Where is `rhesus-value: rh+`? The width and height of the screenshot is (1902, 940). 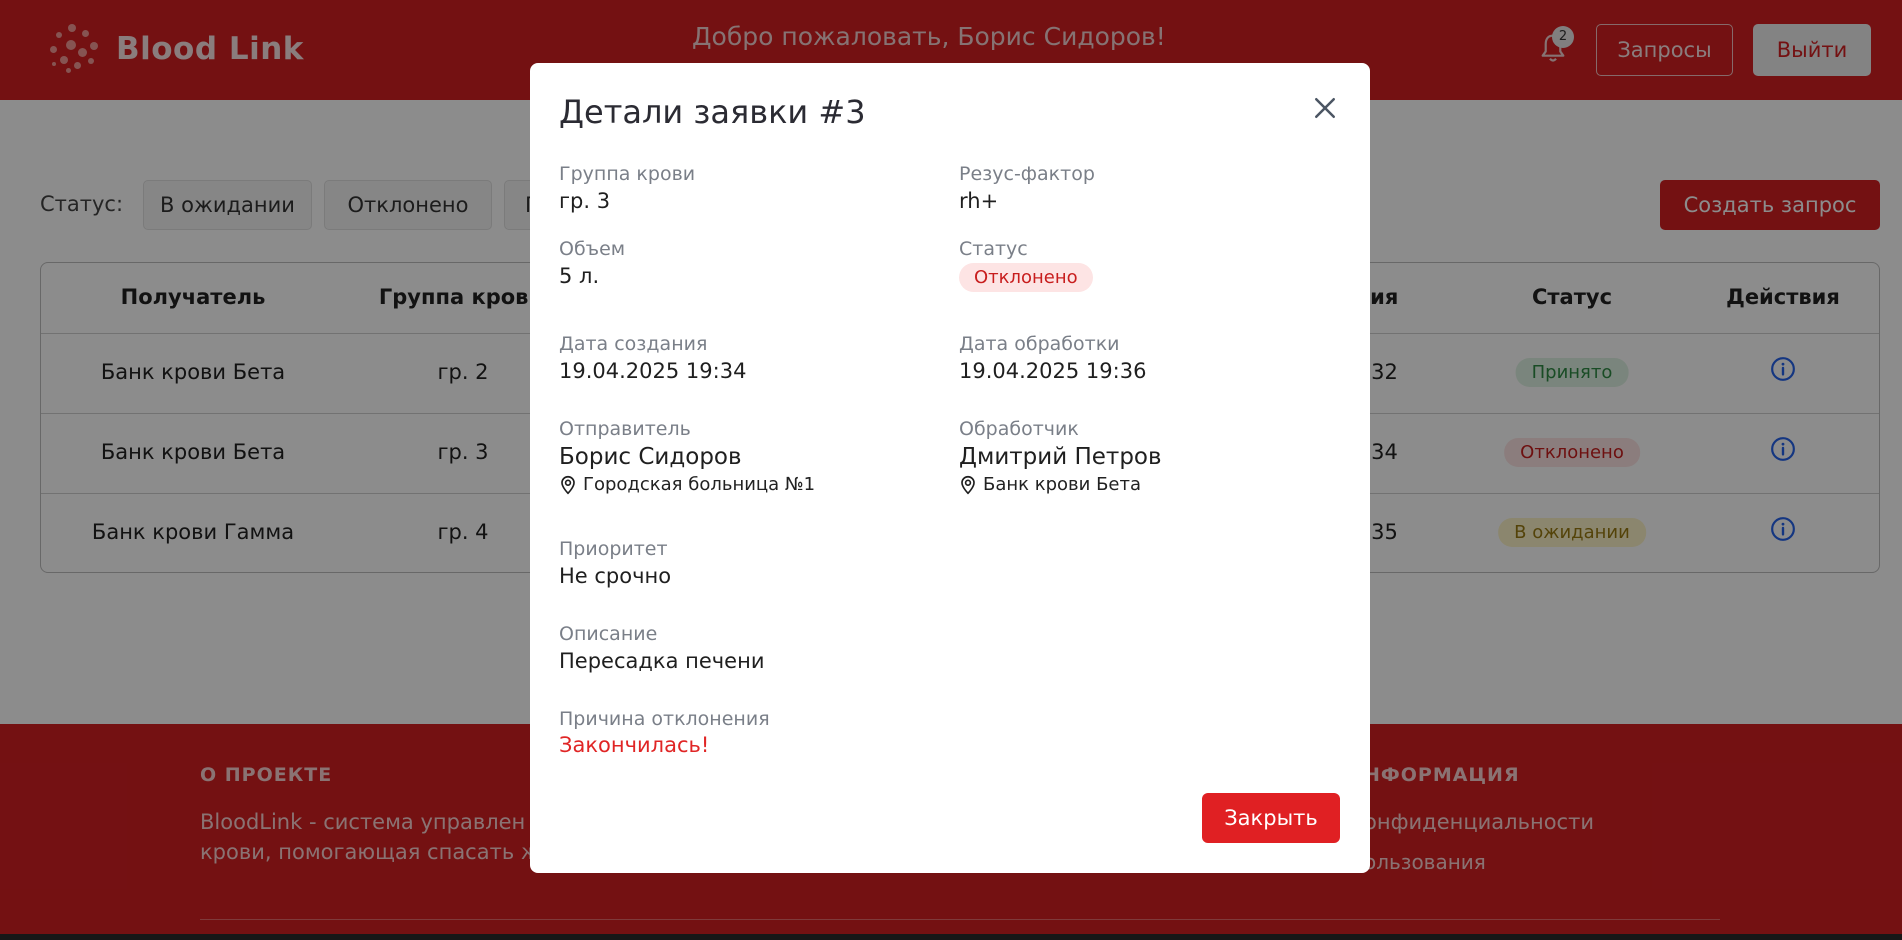
rhesus-value: rh+ is located at coordinates (979, 201).